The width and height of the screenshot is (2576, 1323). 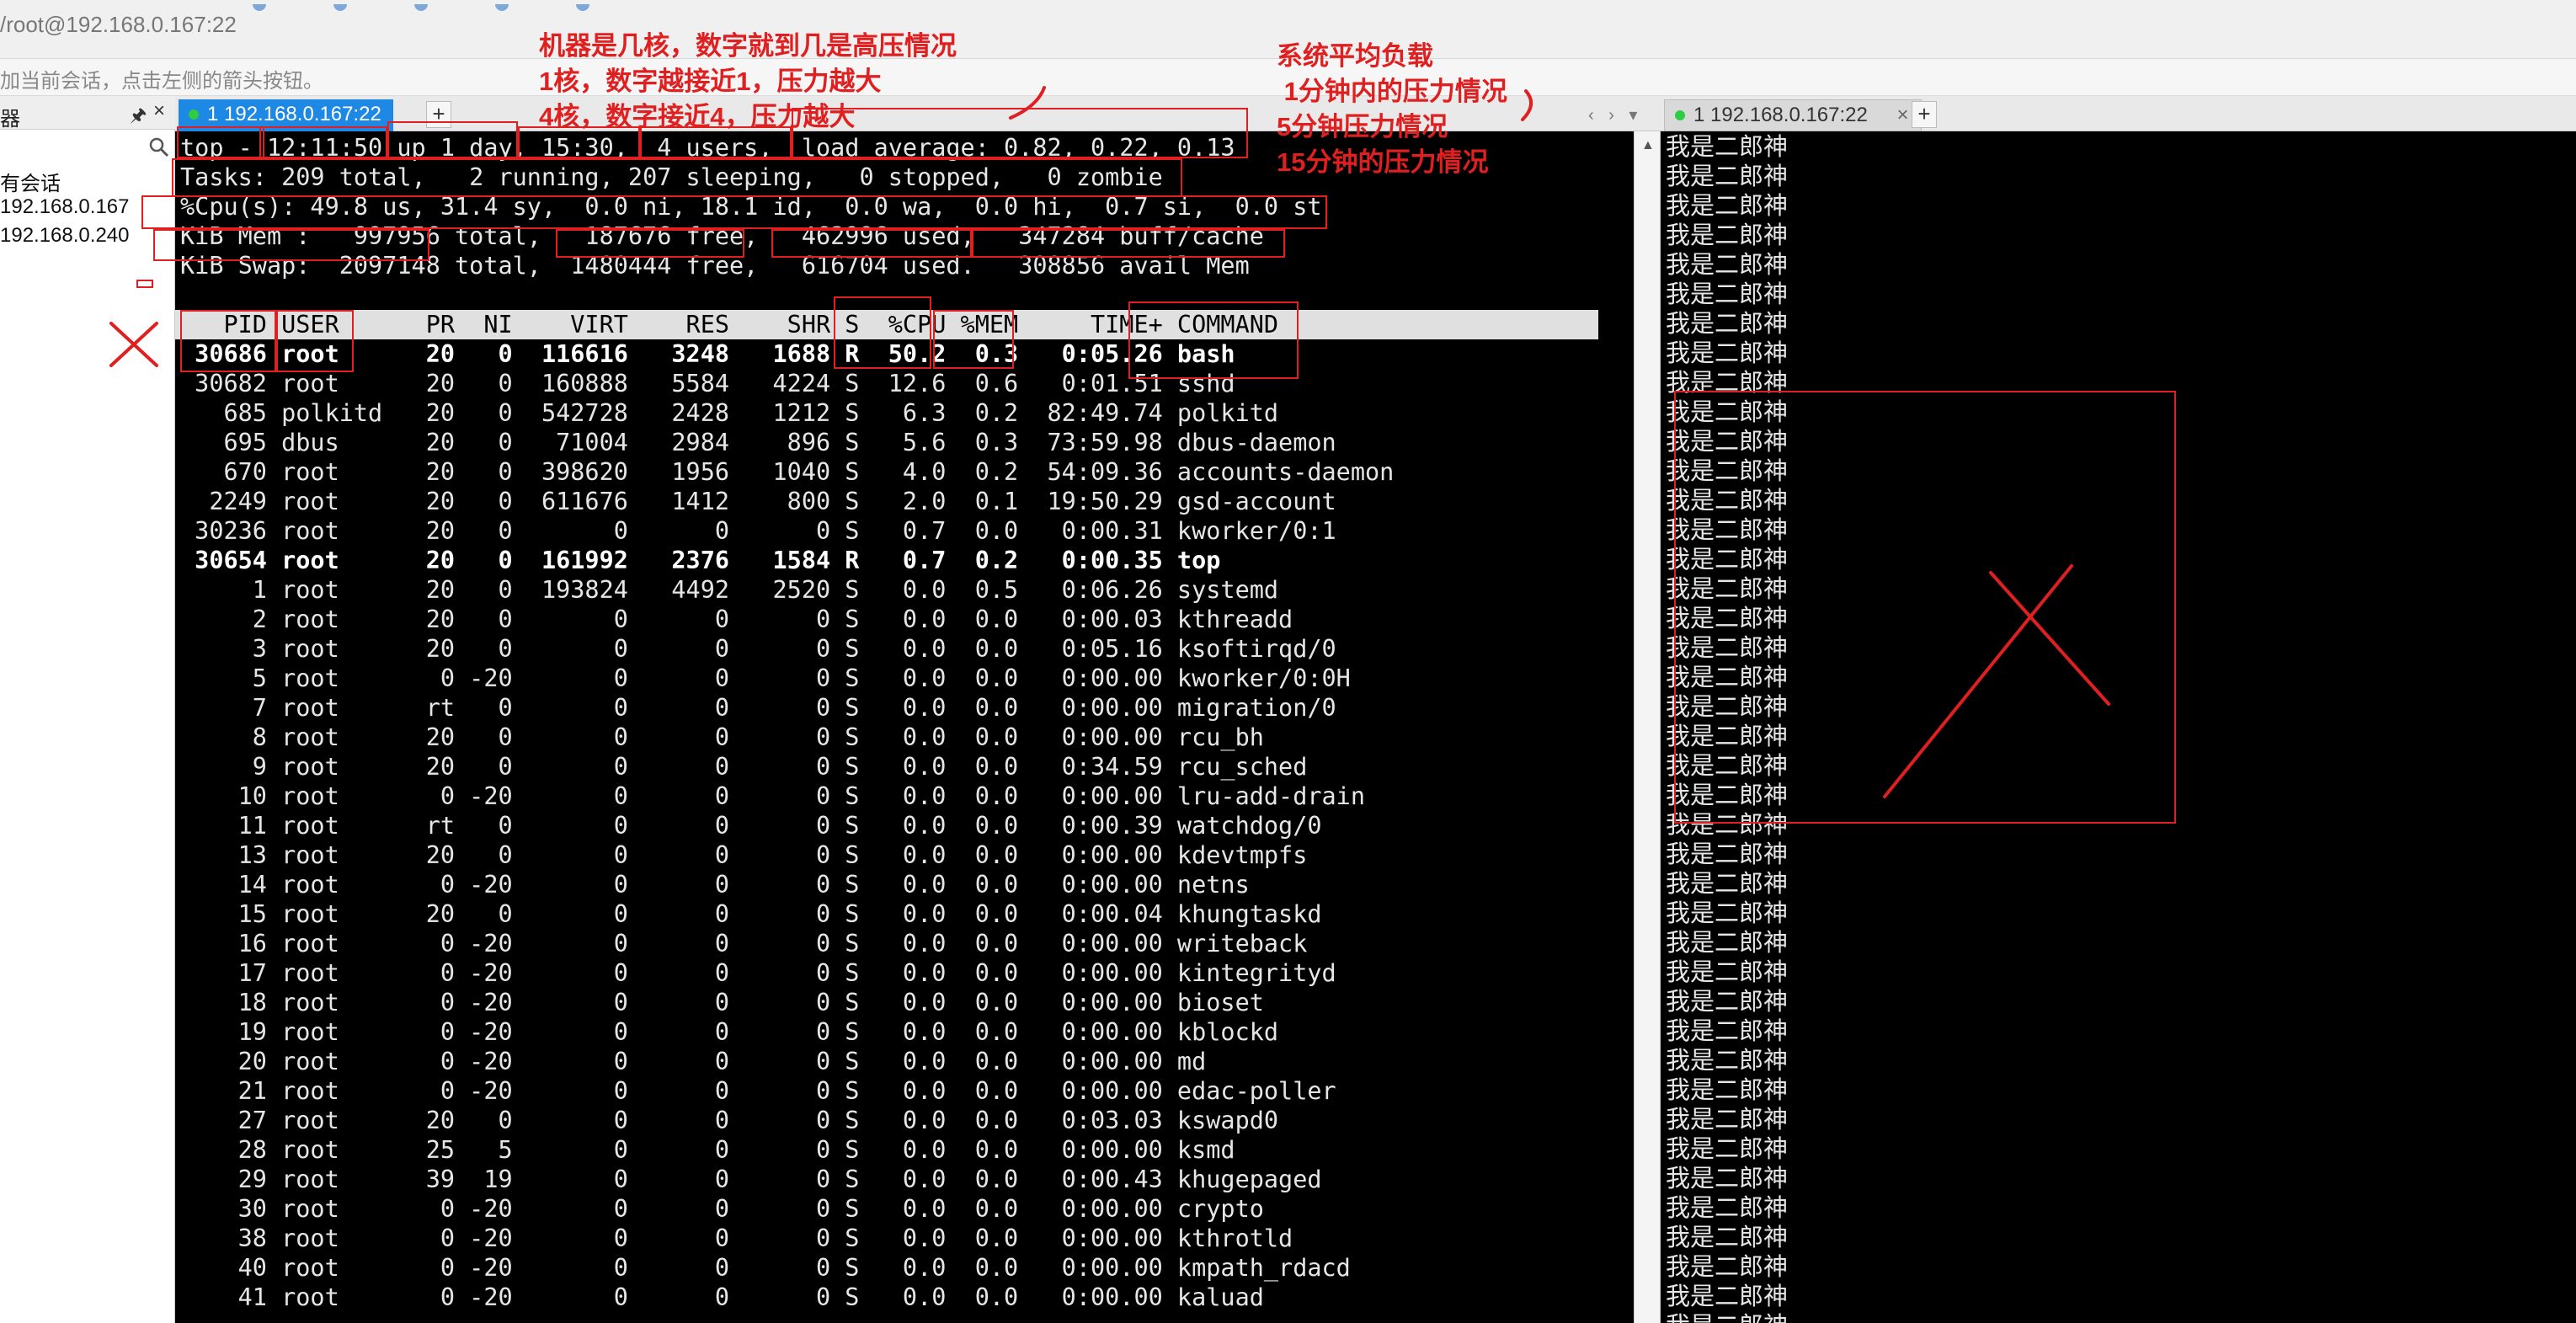 I want to click on new-tab-button: +, so click(x=1924, y=115).